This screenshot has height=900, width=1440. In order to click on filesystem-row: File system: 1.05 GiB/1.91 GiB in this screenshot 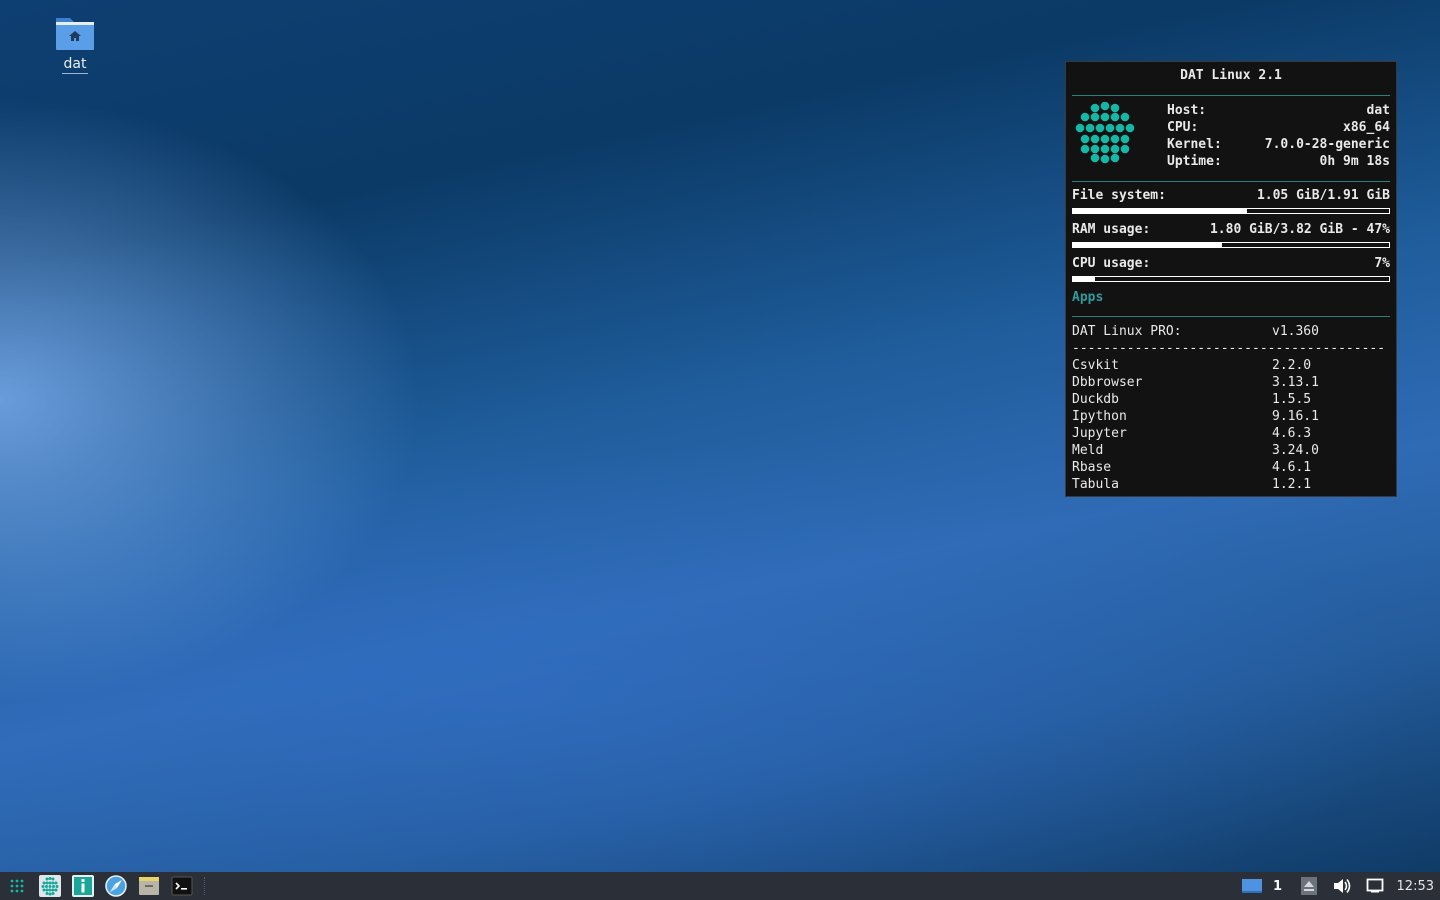, I will do `click(1231, 195)`.